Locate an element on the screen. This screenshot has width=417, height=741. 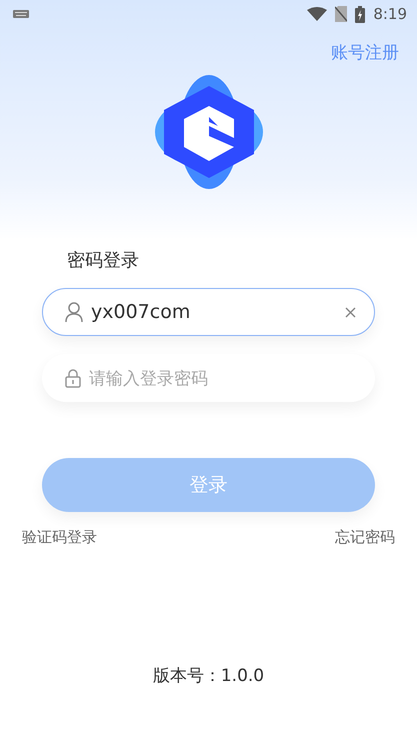
form-title: 密码登录 is located at coordinates (103, 260).